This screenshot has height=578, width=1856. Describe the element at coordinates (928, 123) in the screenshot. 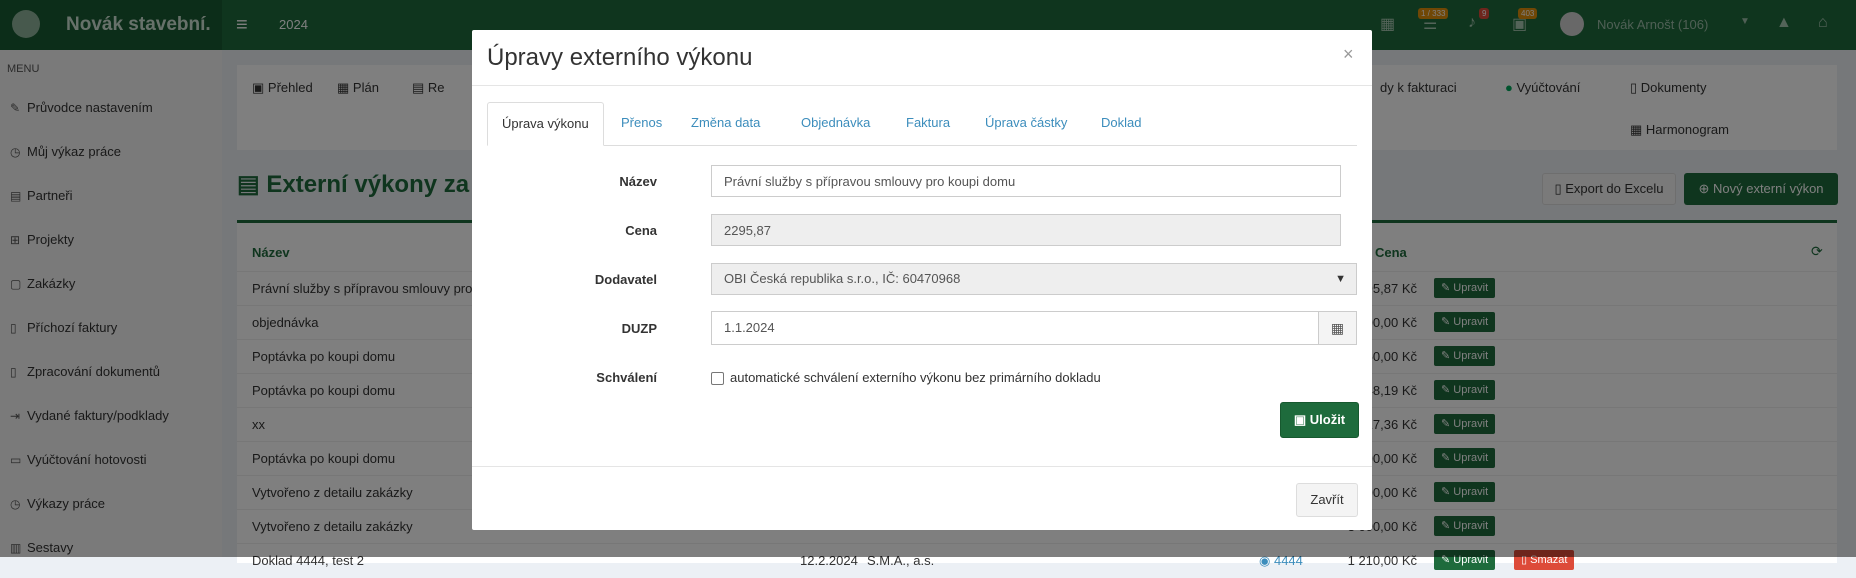

I see `tab-invoice: Faktura` at that location.